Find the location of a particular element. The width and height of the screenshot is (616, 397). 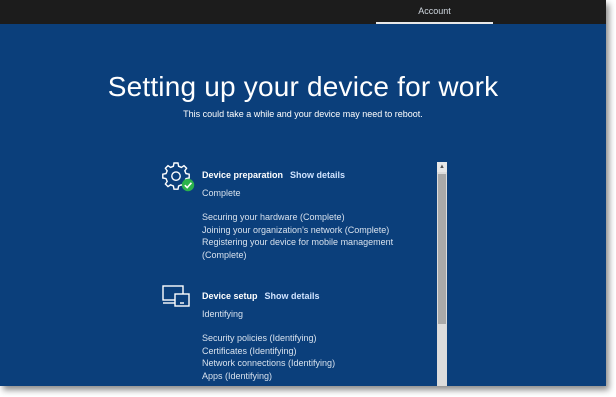

scroll-up-arrow-icon: ▲ is located at coordinates (442, 167).